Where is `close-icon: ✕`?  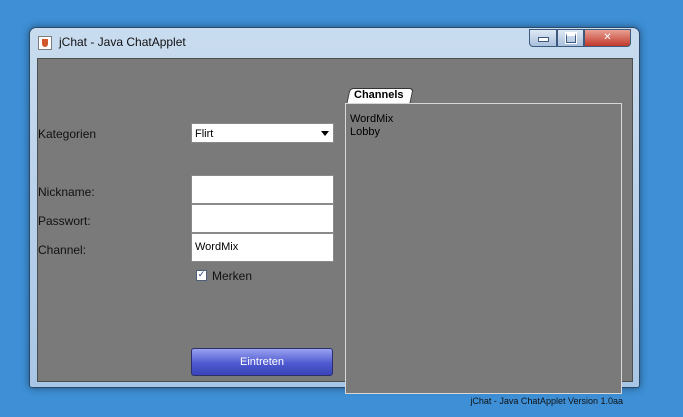 close-icon: ✕ is located at coordinates (607, 37).